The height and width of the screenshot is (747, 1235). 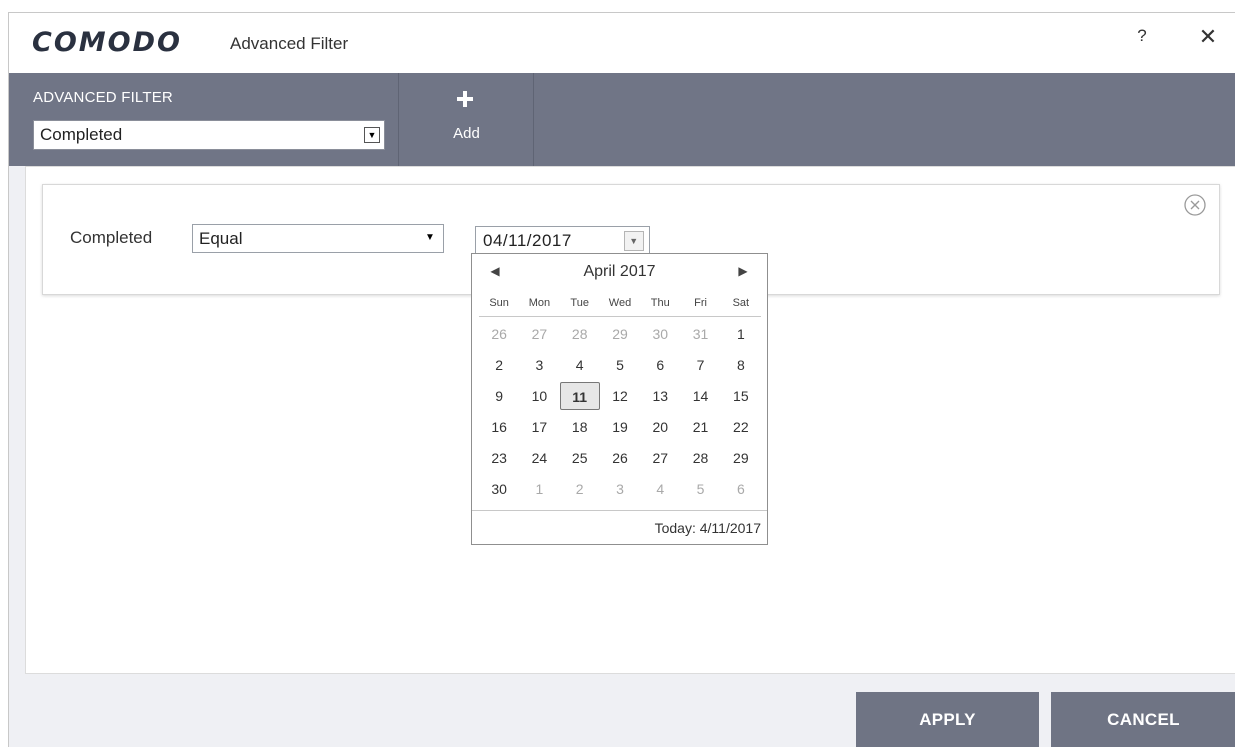 What do you see at coordinates (660, 427) in the screenshot?
I see `calendar-day: 20` at bounding box center [660, 427].